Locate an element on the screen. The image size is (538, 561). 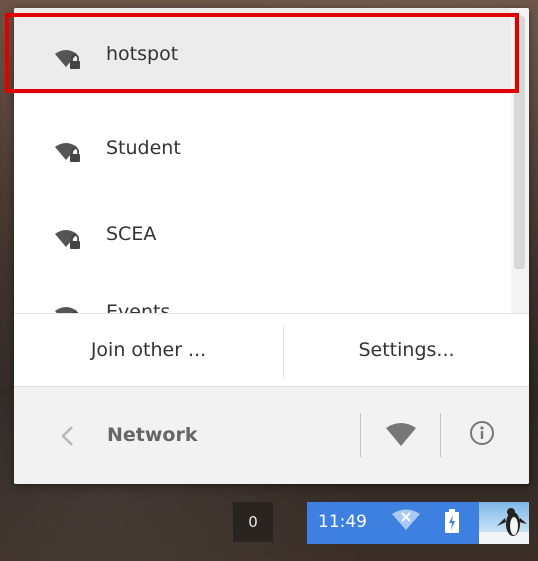
avatar is located at coordinates (504, 523).